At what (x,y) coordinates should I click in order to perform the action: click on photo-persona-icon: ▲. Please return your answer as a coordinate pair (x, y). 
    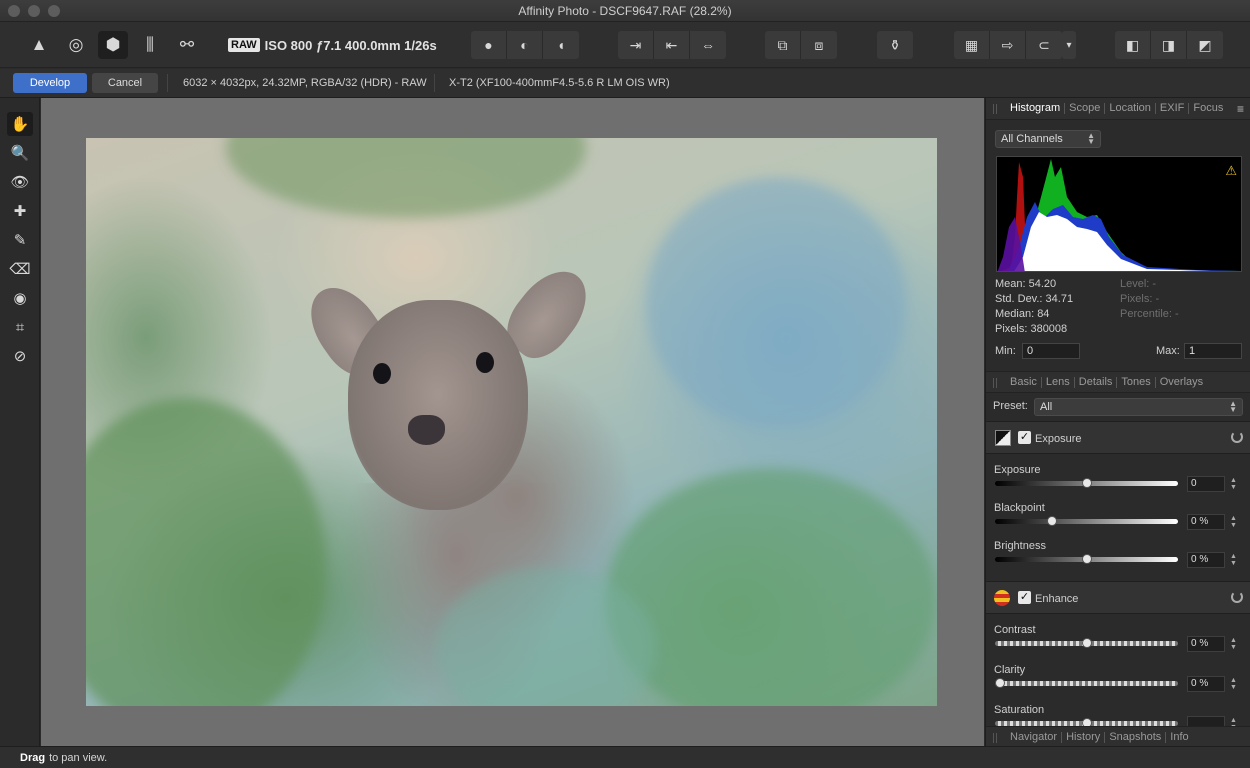
    Looking at the image, I should click on (39, 45).